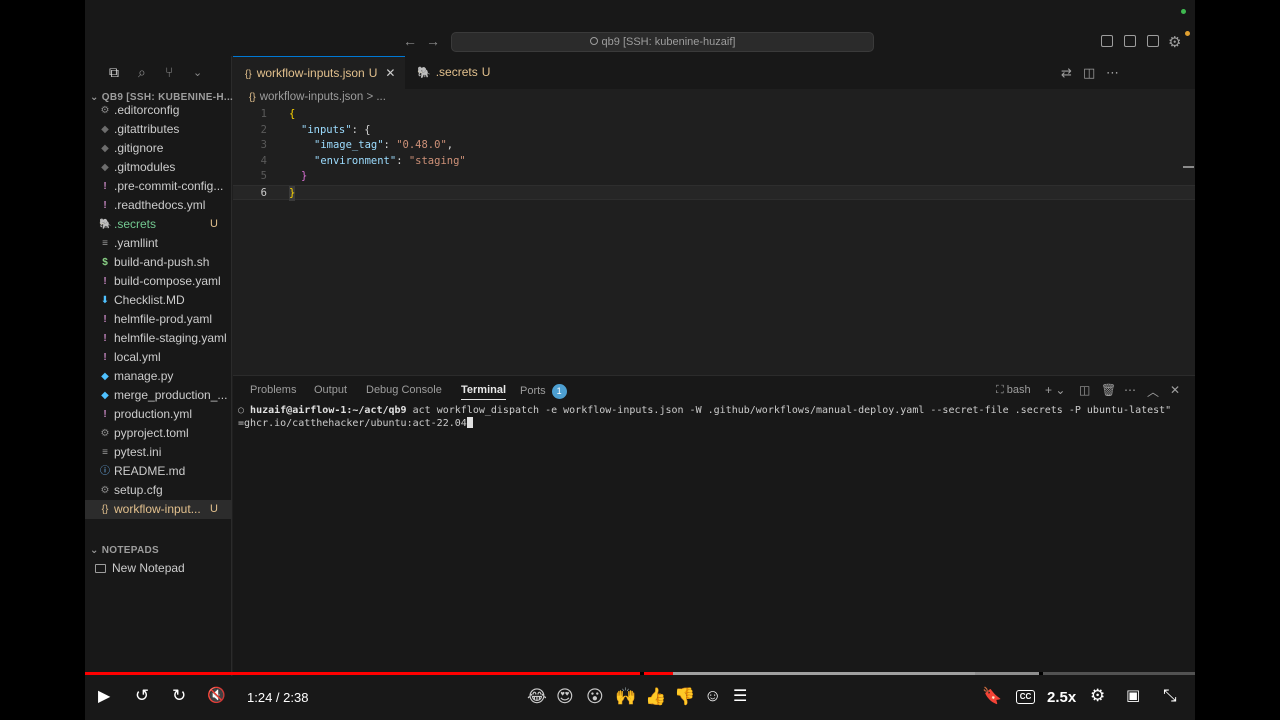  Describe the element at coordinates (158, 433) in the screenshot. I see `file-item: ⚙ pyproject.toml` at that location.